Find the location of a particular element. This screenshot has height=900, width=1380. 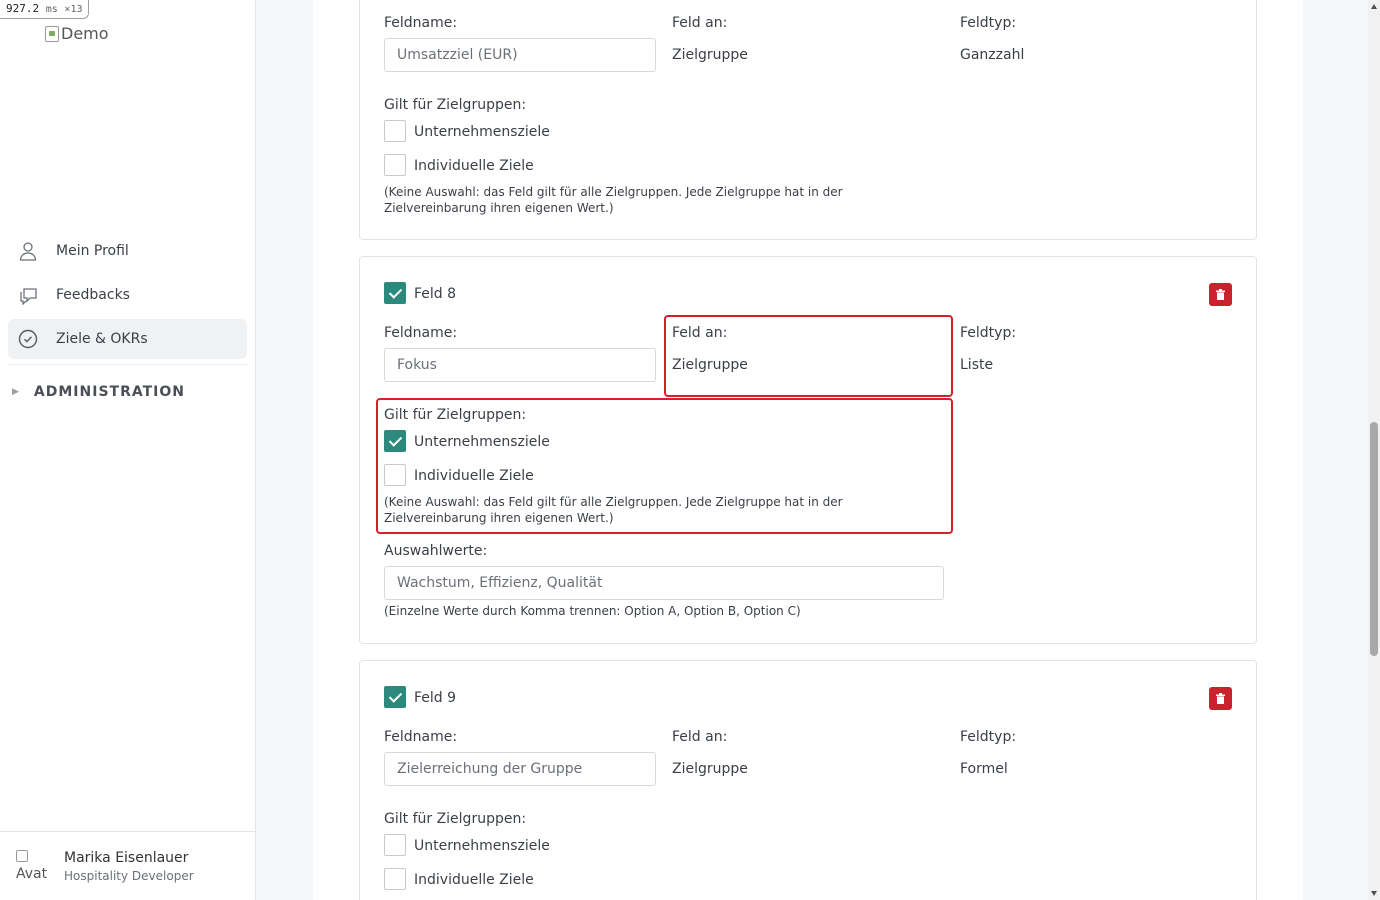

perf-unit: ms is located at coordinates (51, 9).